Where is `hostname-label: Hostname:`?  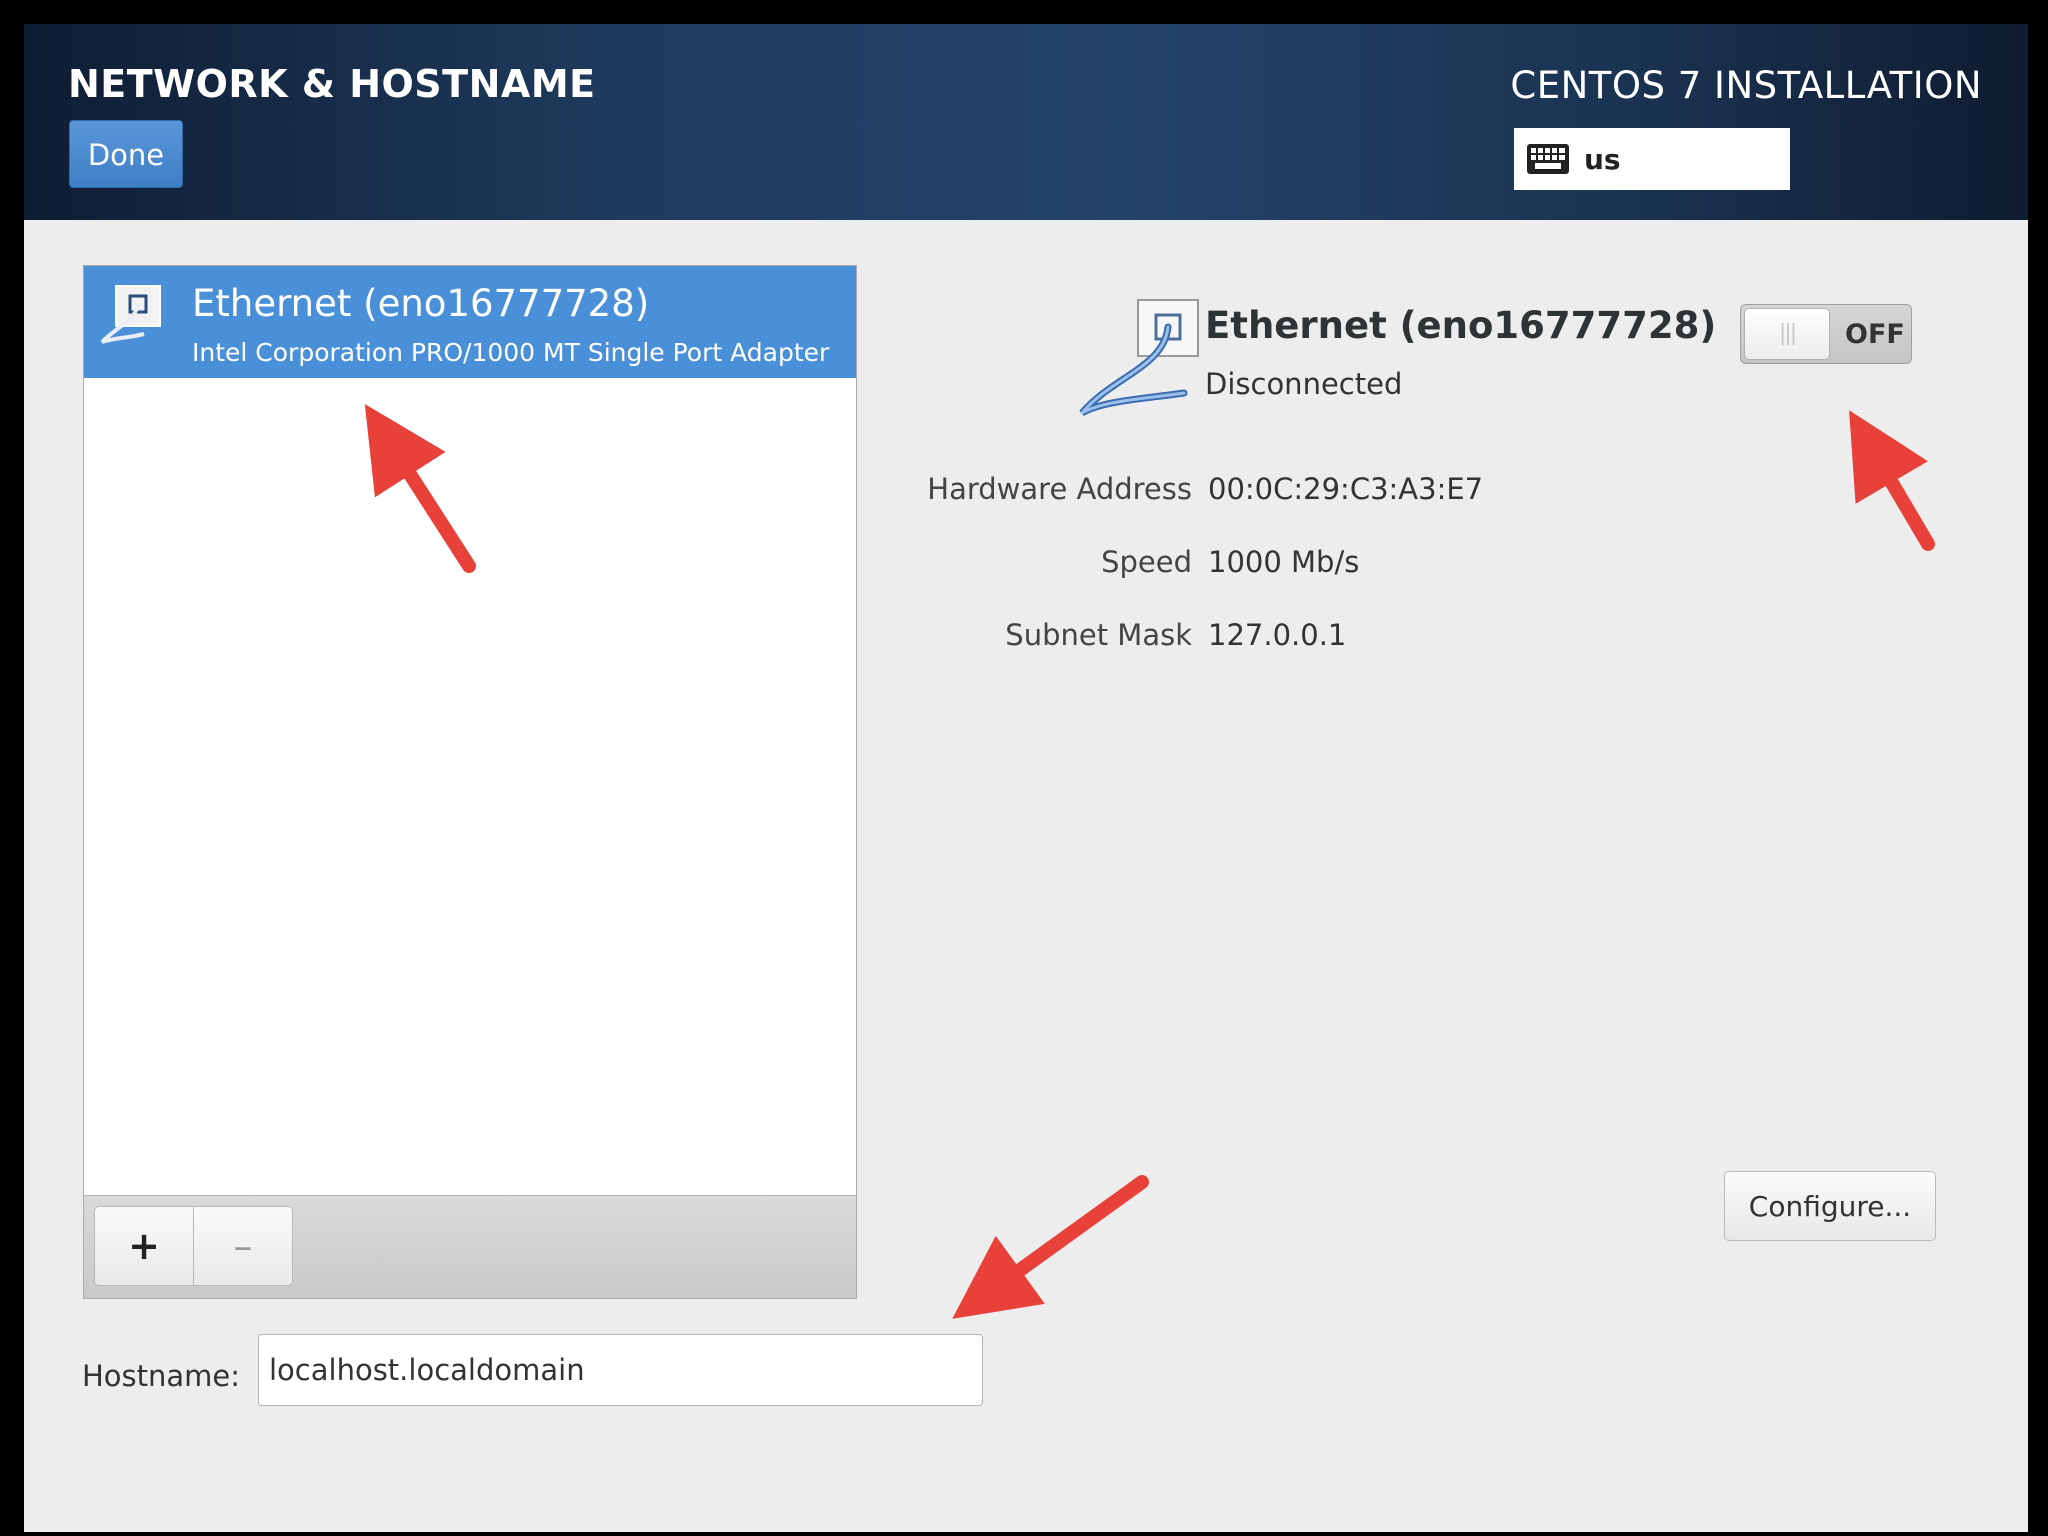
hostname-label: Hostname: is located at coordinates (161, 1376).